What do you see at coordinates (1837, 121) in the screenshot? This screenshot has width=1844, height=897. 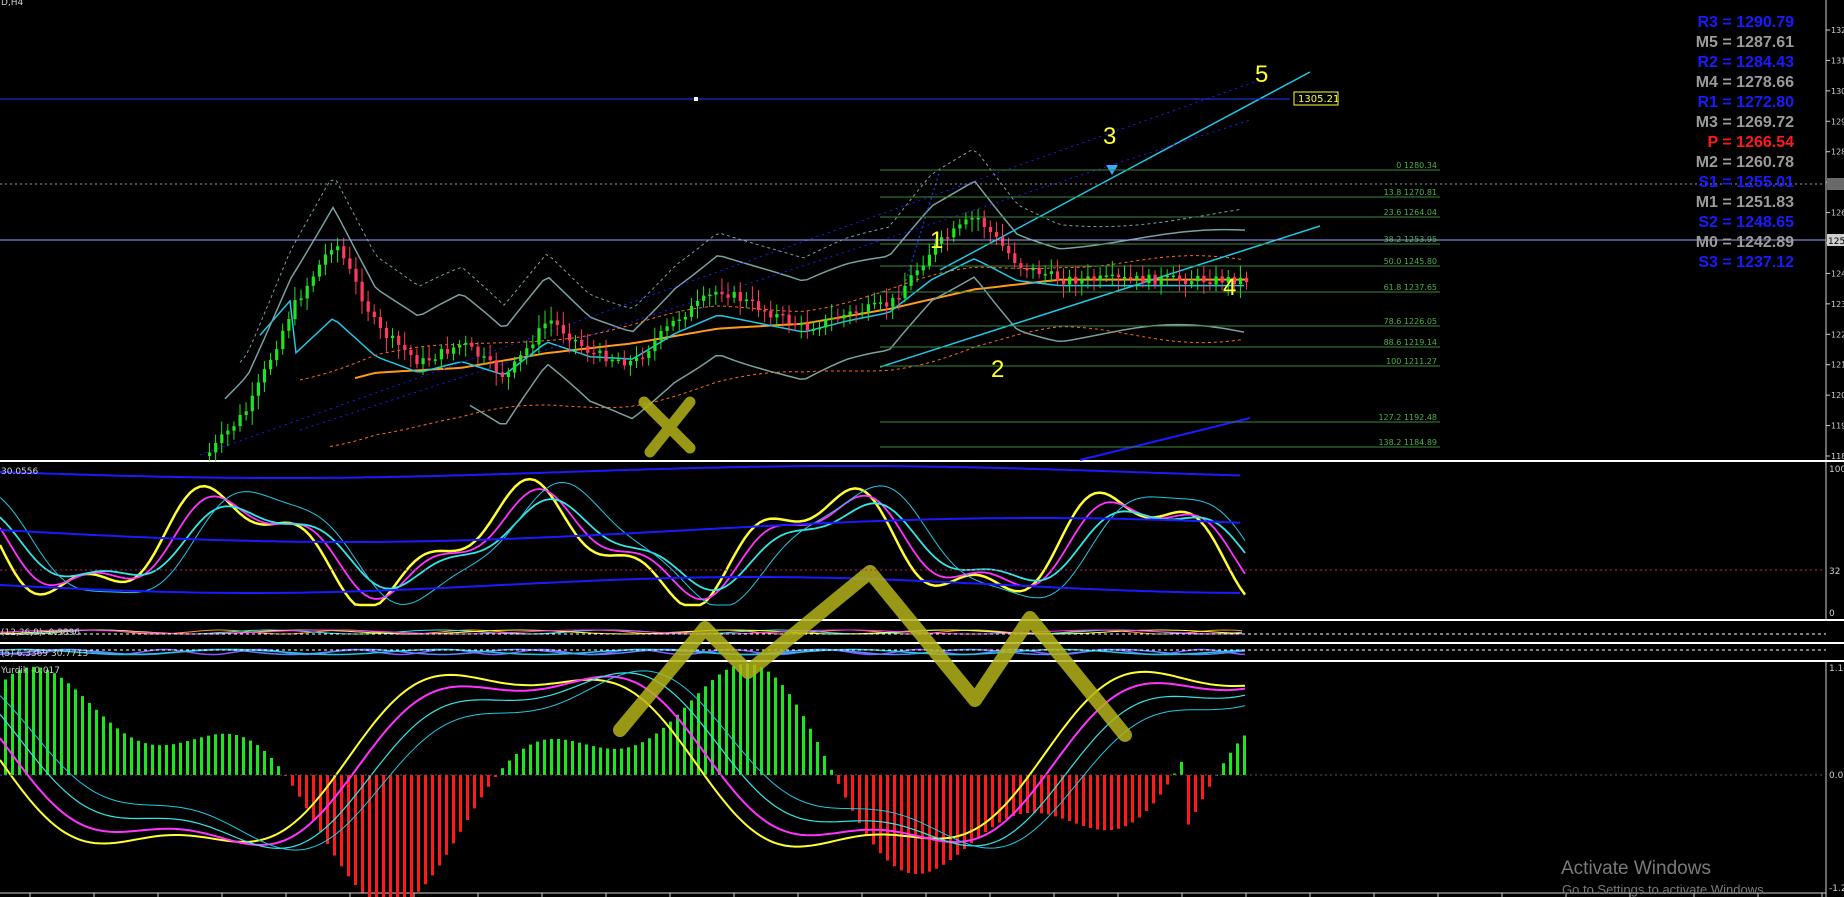 I see `axis-tick-label: 129` at bounding box center [1837, 121].